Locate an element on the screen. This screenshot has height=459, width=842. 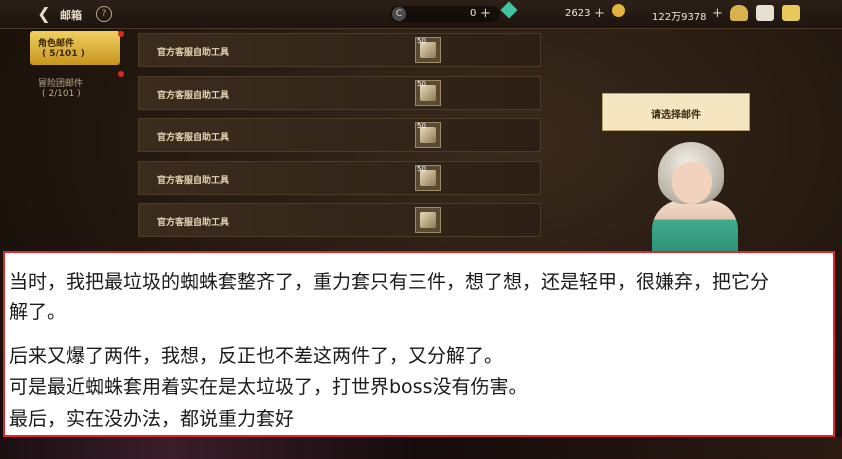
gem-icon is located at coordinates (509, 10).